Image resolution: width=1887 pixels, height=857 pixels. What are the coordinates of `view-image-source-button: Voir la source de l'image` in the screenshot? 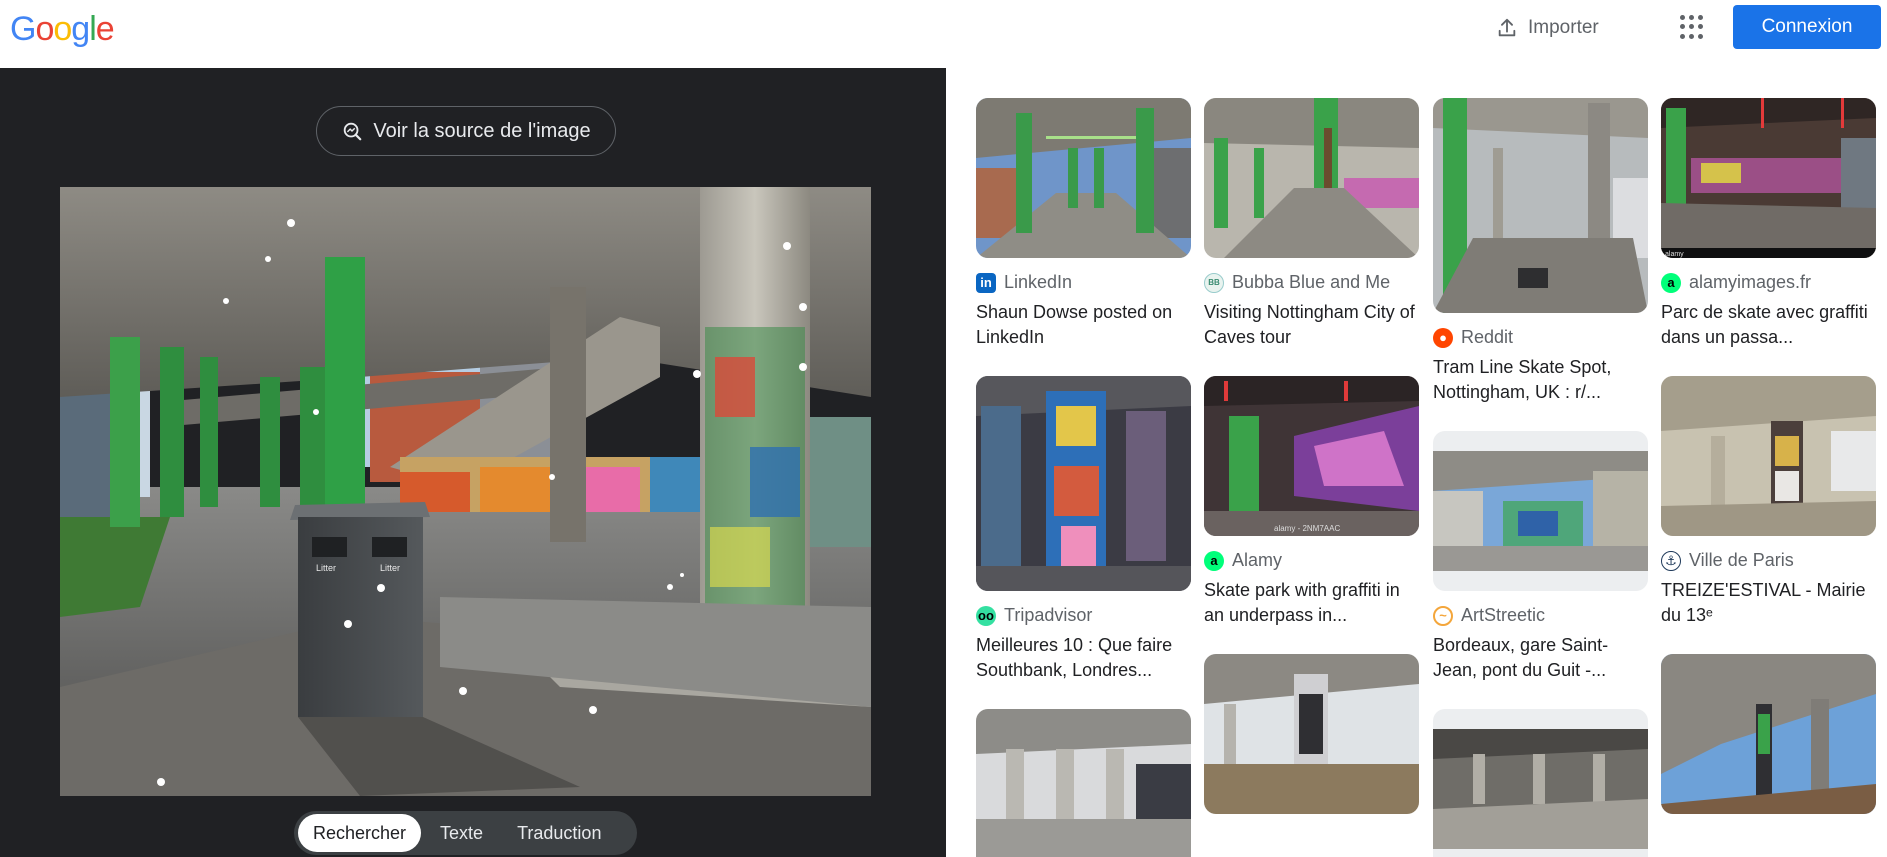 It's located at (466, 131).